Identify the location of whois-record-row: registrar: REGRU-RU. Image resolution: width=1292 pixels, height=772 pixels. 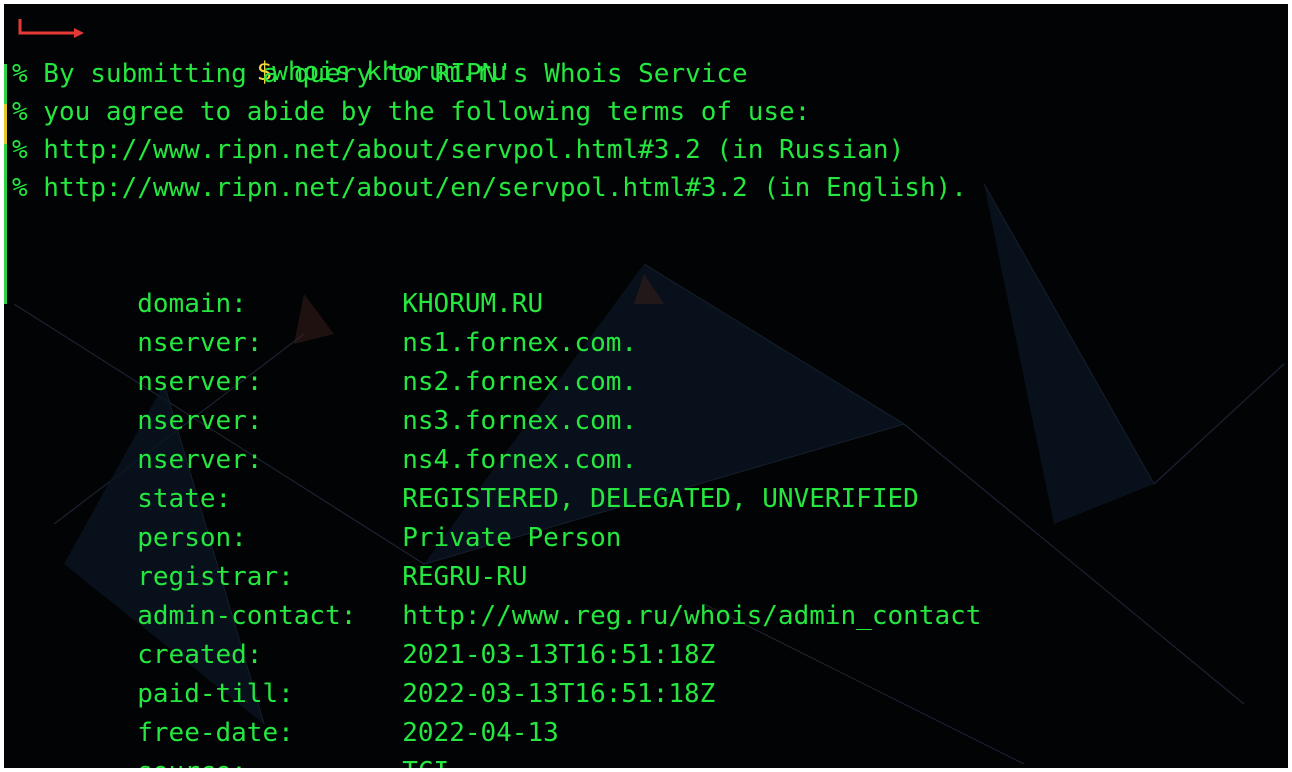
(269, 556).